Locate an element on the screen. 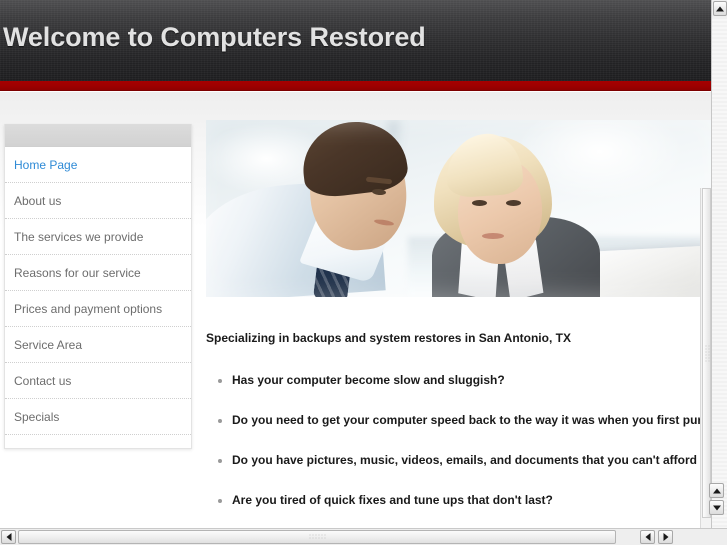  page-title: Welcome to Computers Restored is located at coordinates (214, 37).